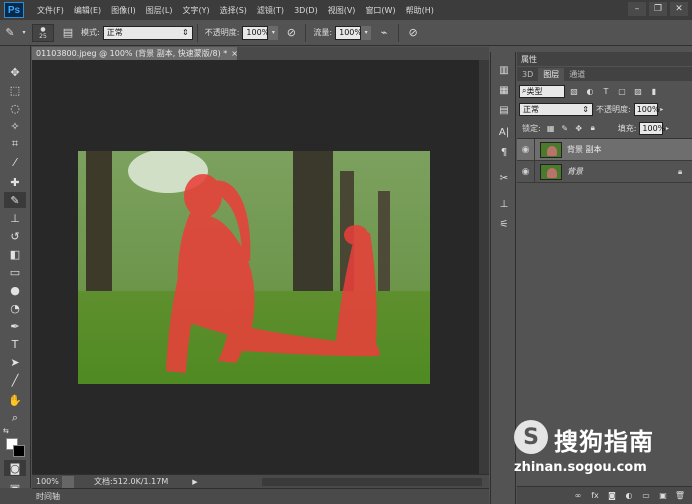  Describe the element at coordinates (380, 10) in the screenshot. I see `menu-window: 窗口(W)` at that location.